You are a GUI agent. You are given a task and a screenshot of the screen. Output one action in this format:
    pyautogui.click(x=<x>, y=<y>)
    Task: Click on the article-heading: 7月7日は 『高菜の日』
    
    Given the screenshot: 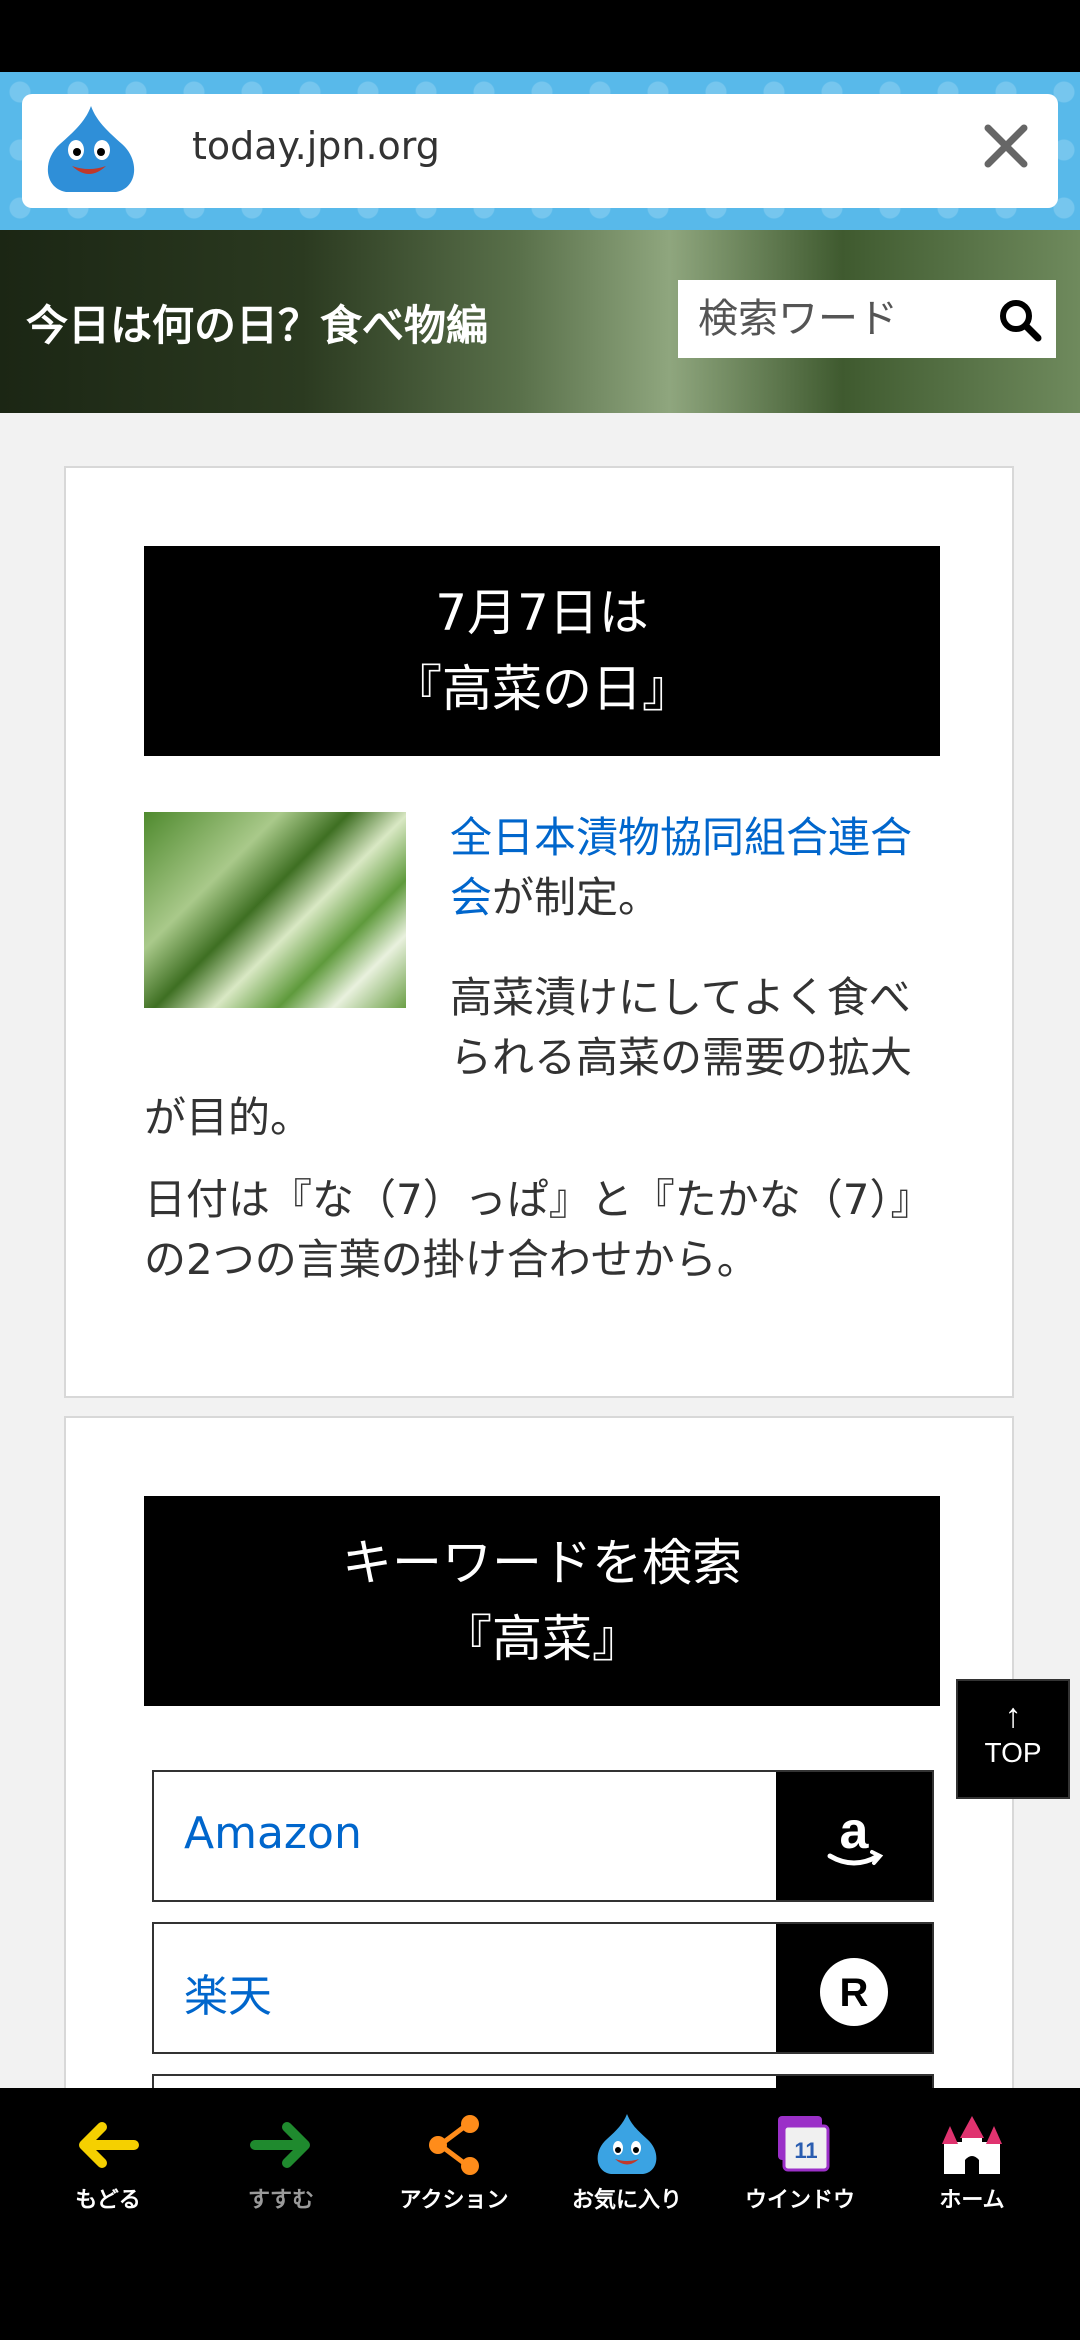 What is the action you would take?
    pyautogui.click(x=542, y=651)
    